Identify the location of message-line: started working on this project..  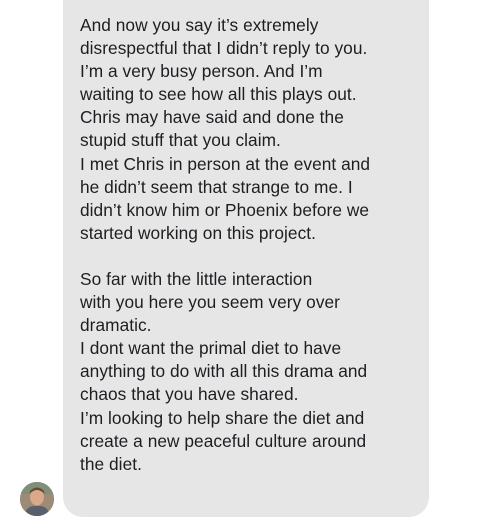
(198, 232).